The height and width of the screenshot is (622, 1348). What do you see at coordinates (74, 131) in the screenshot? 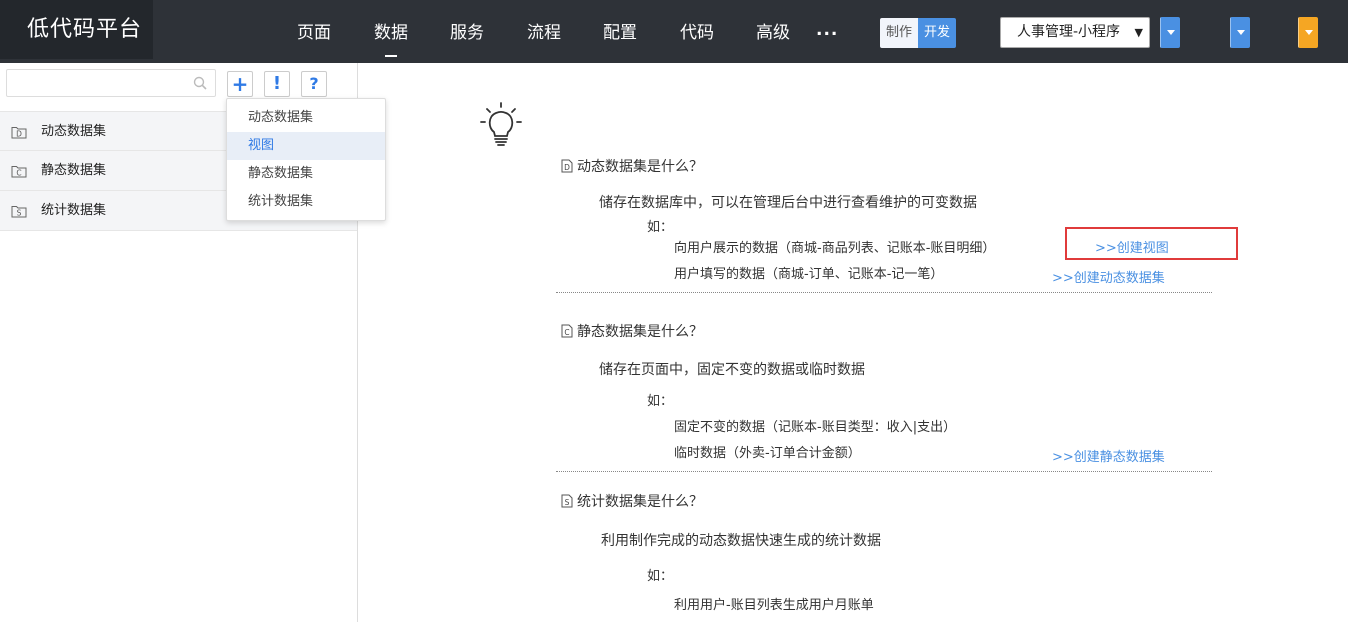
I see `sidebar-item-label: 动态数据集` at bounding box center [74, 131].